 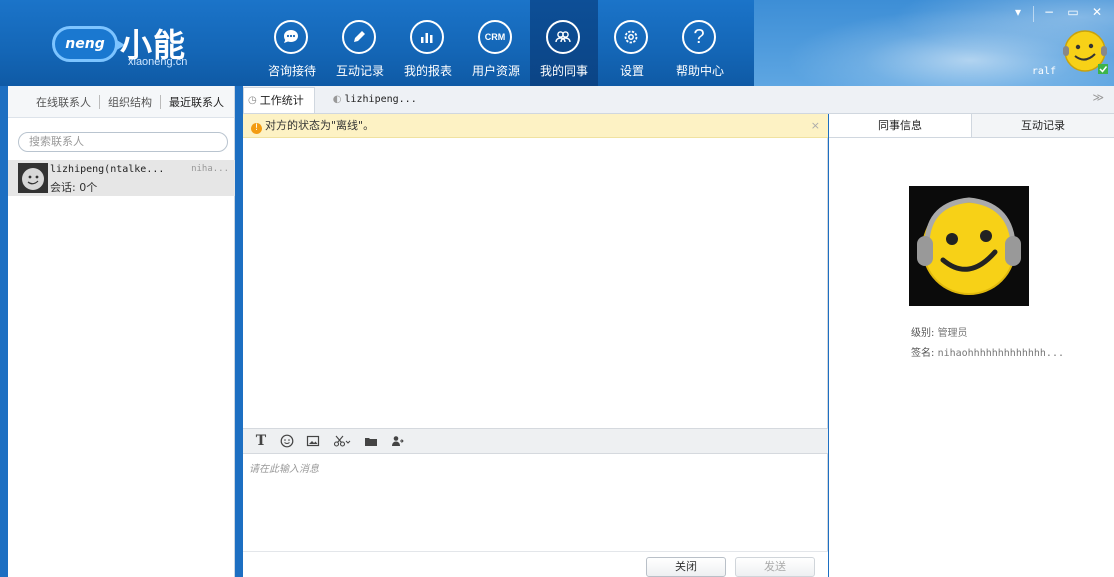 What do you see at coordinates (63, 102) in the screenshot?
I see `tab-online-contacts: 在线联系人` at bounding box center [63, 102].